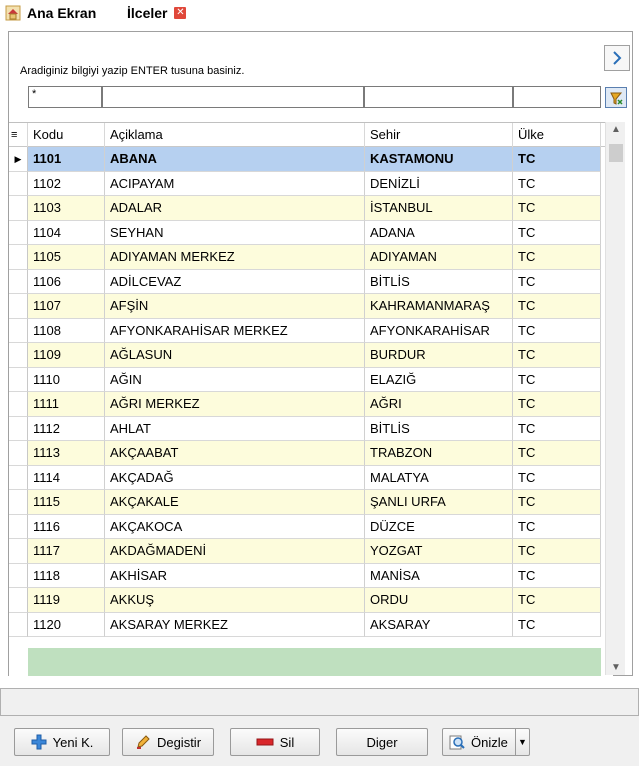  I want to click on table-row: 1106 ADİLCEVAZ BİTLİS TC, so click(311, 281).